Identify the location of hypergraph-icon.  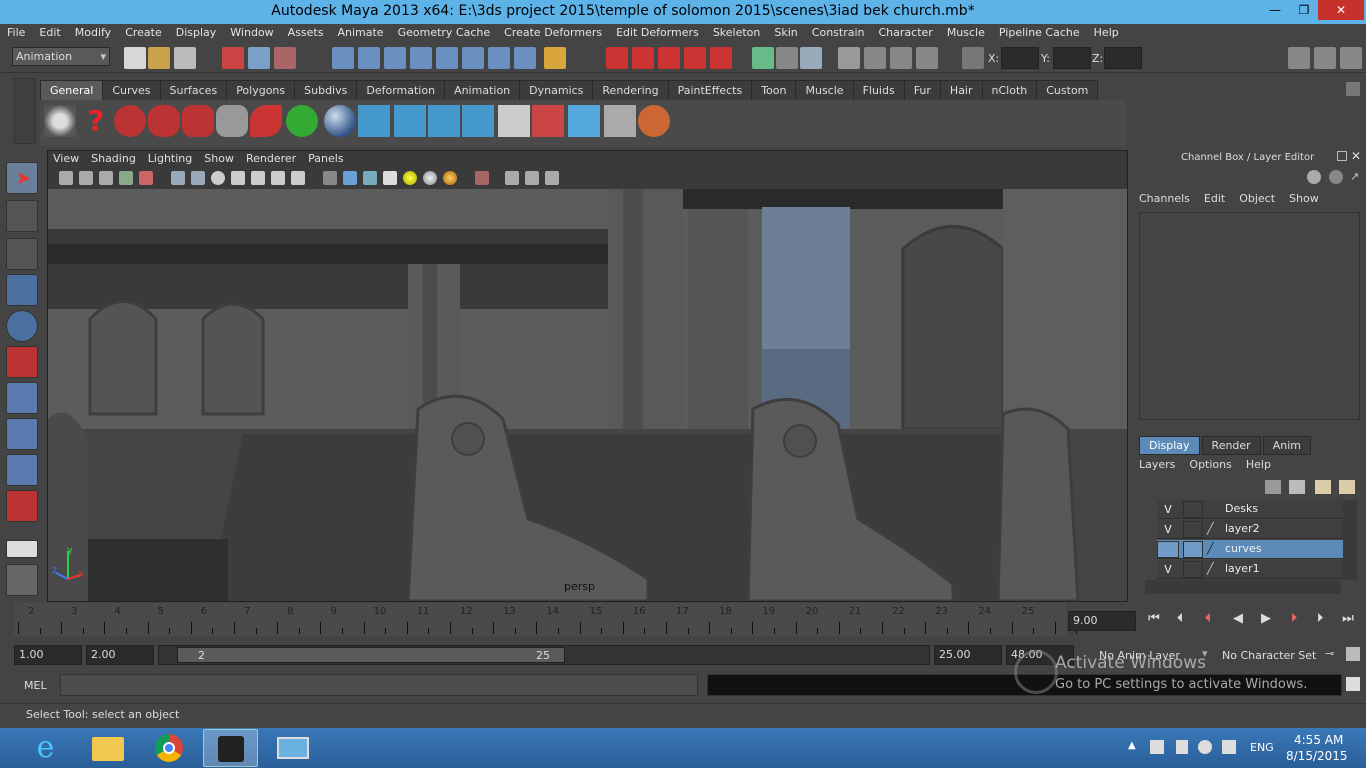
(927, 58).